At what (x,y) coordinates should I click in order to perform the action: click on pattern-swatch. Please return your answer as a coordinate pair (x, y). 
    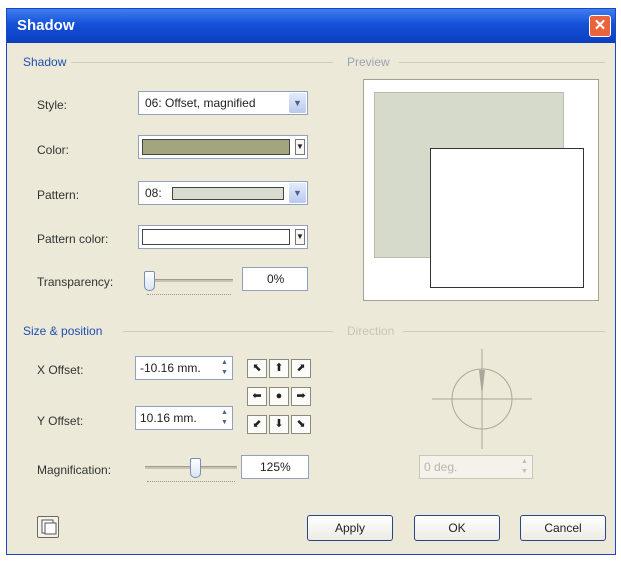
    Looking at the image, I should click on (228, 193).